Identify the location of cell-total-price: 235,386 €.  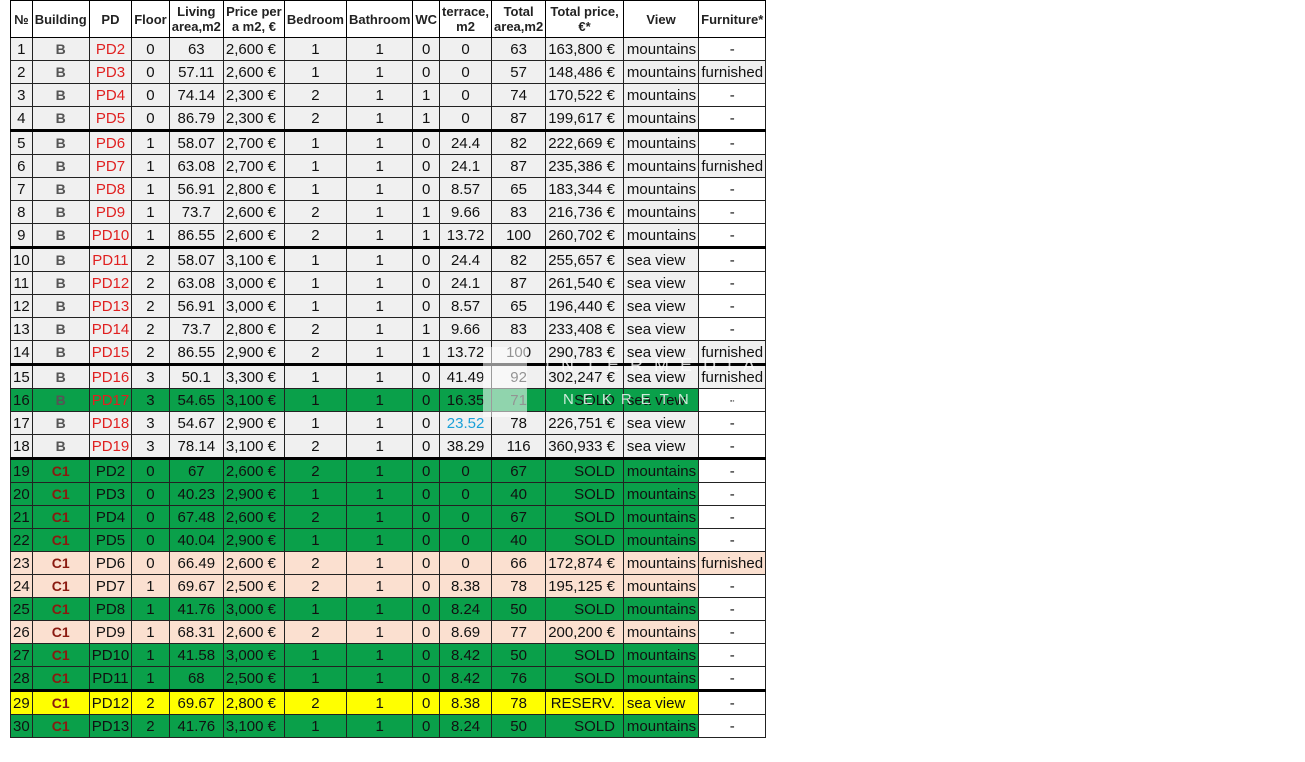
(584, 166).